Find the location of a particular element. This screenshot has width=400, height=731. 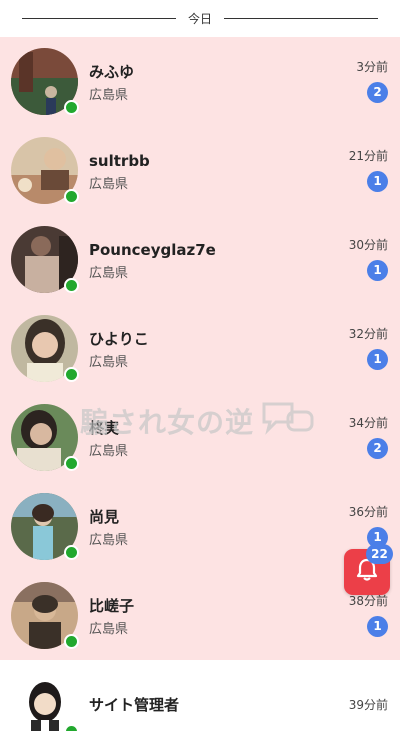

message-time: 21分前 is located at coordinates (368, 156).